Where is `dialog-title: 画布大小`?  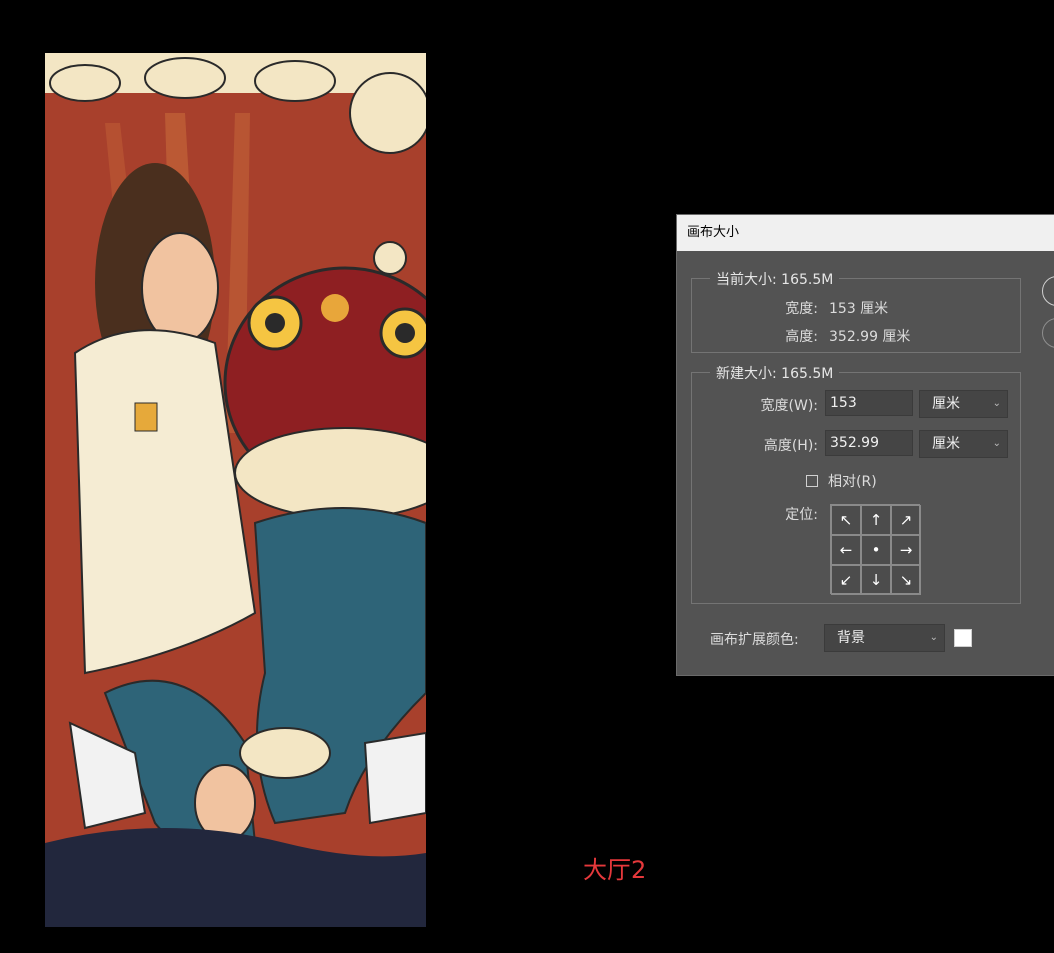 dialog-title: 画布大小 is located at coordinates (865, 233).